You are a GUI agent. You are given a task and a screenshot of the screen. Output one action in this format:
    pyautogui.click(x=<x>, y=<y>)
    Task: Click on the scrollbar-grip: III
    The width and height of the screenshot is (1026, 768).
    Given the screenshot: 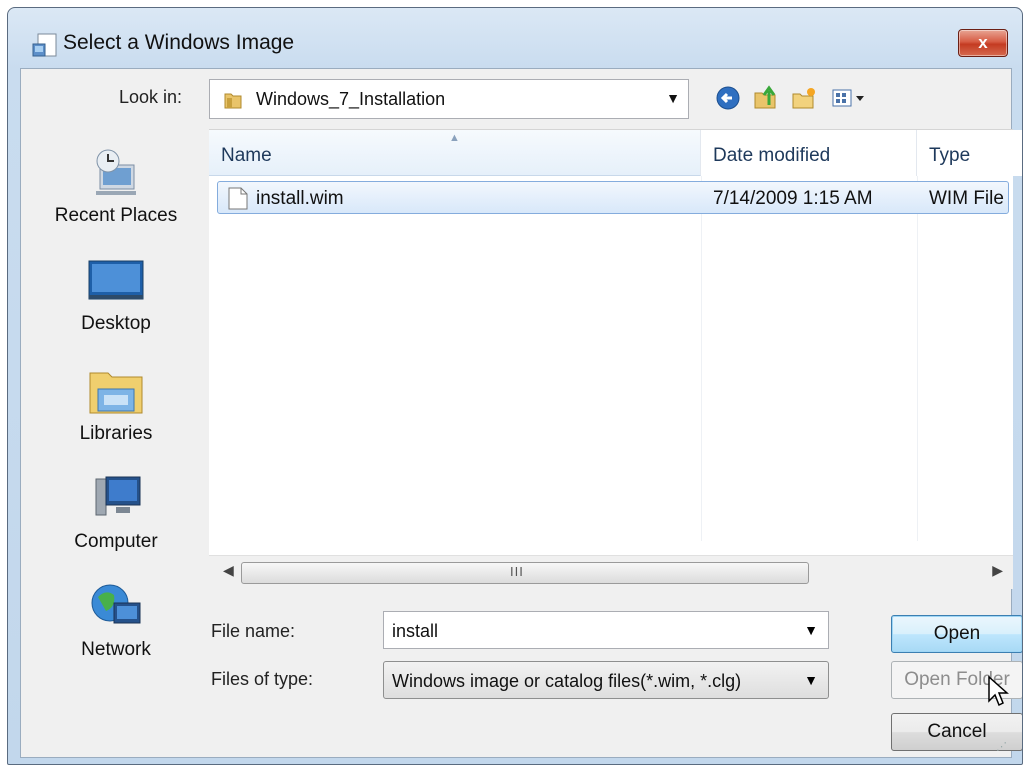 What is the action you would take?
    pyautogui.click(x=517, y=571)
    